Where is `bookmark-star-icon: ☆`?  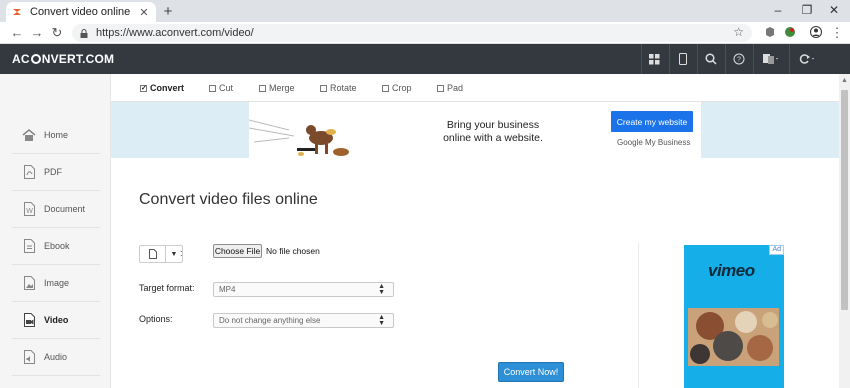
bookmark-star-icon: ☆ is located at coordinates (738, 32).